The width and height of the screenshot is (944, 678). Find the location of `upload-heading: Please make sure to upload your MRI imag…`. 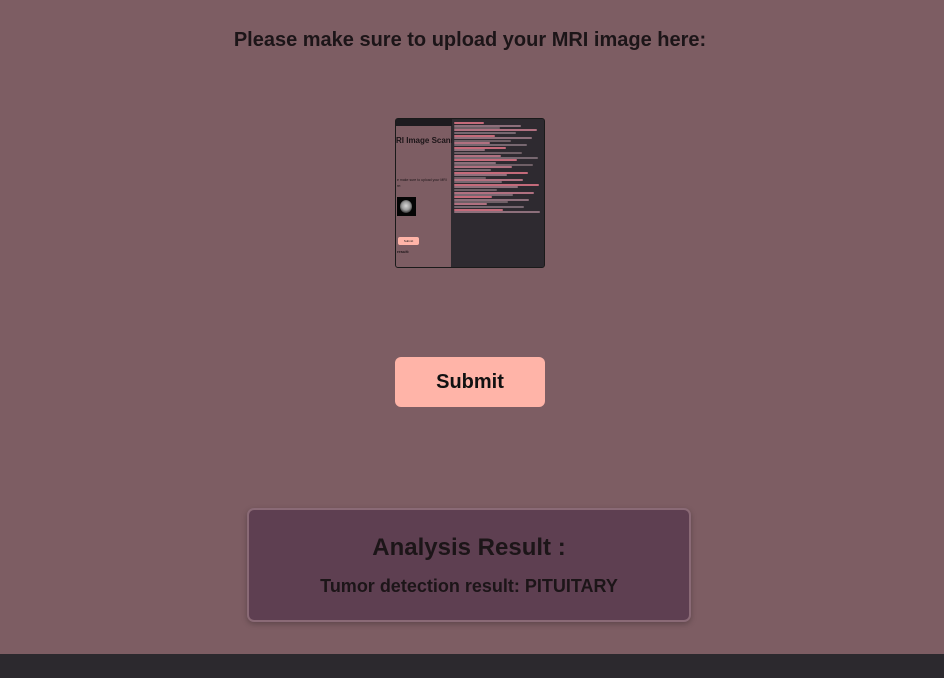

upload-heading: Please make sure to upload your MRI imag… is located at coordinates (470, 40).